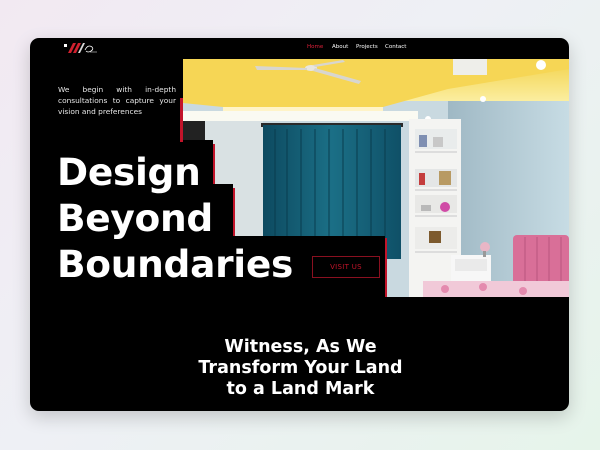 This screenshot has height=450, width=600. What do you see at coordinates (175, 264) in the screenshot?
I see `headline-line: Boundaries` at bounding box center [175, 264].